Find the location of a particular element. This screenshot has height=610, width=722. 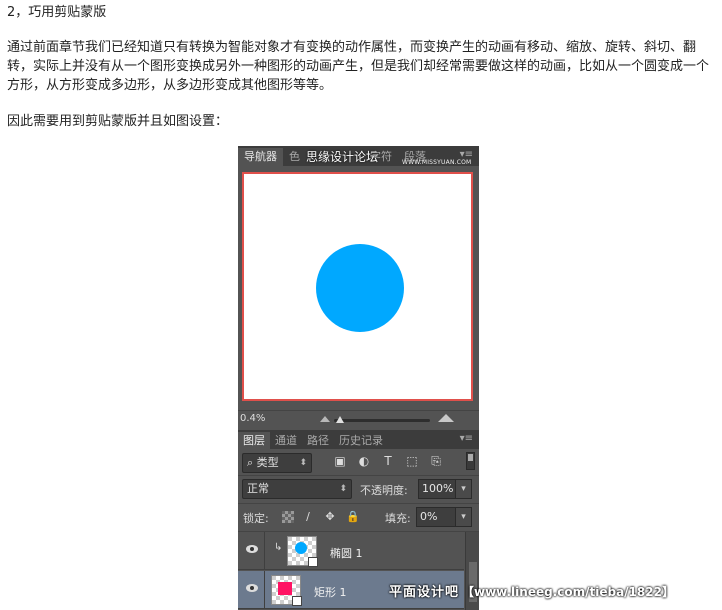

watermark-missyuan: 思缘设计论坛 is located at coordinates (342, 157).